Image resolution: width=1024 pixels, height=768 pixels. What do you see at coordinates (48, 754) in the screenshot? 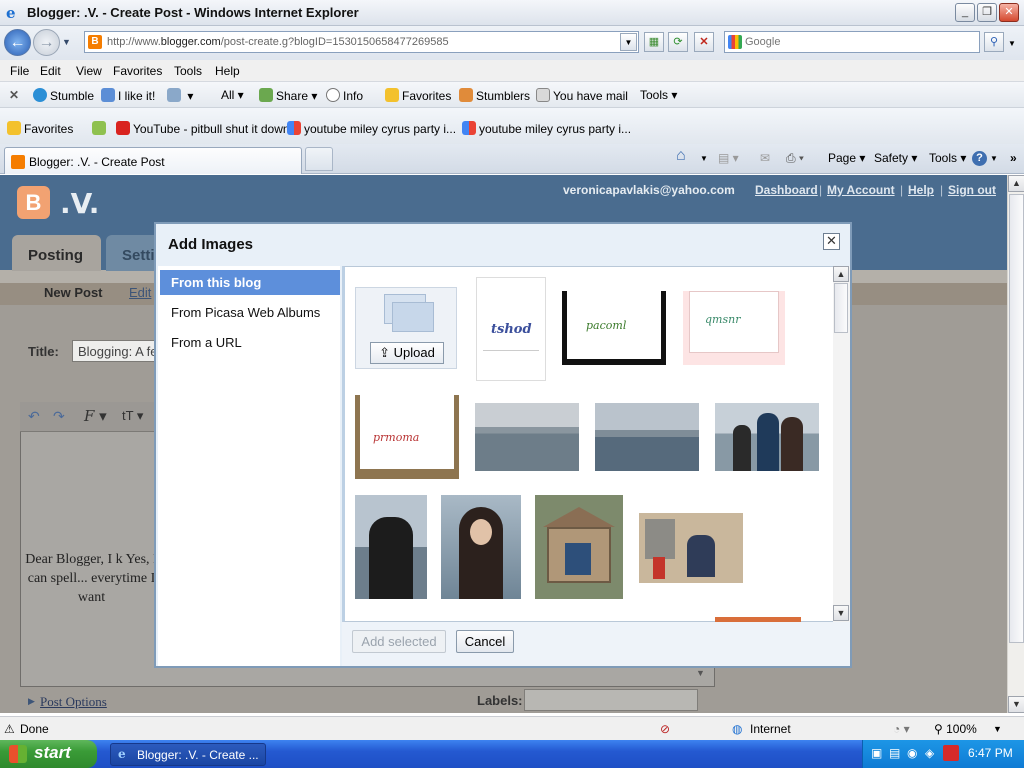
I see `start-button: start` at bounding box center [48, 754].